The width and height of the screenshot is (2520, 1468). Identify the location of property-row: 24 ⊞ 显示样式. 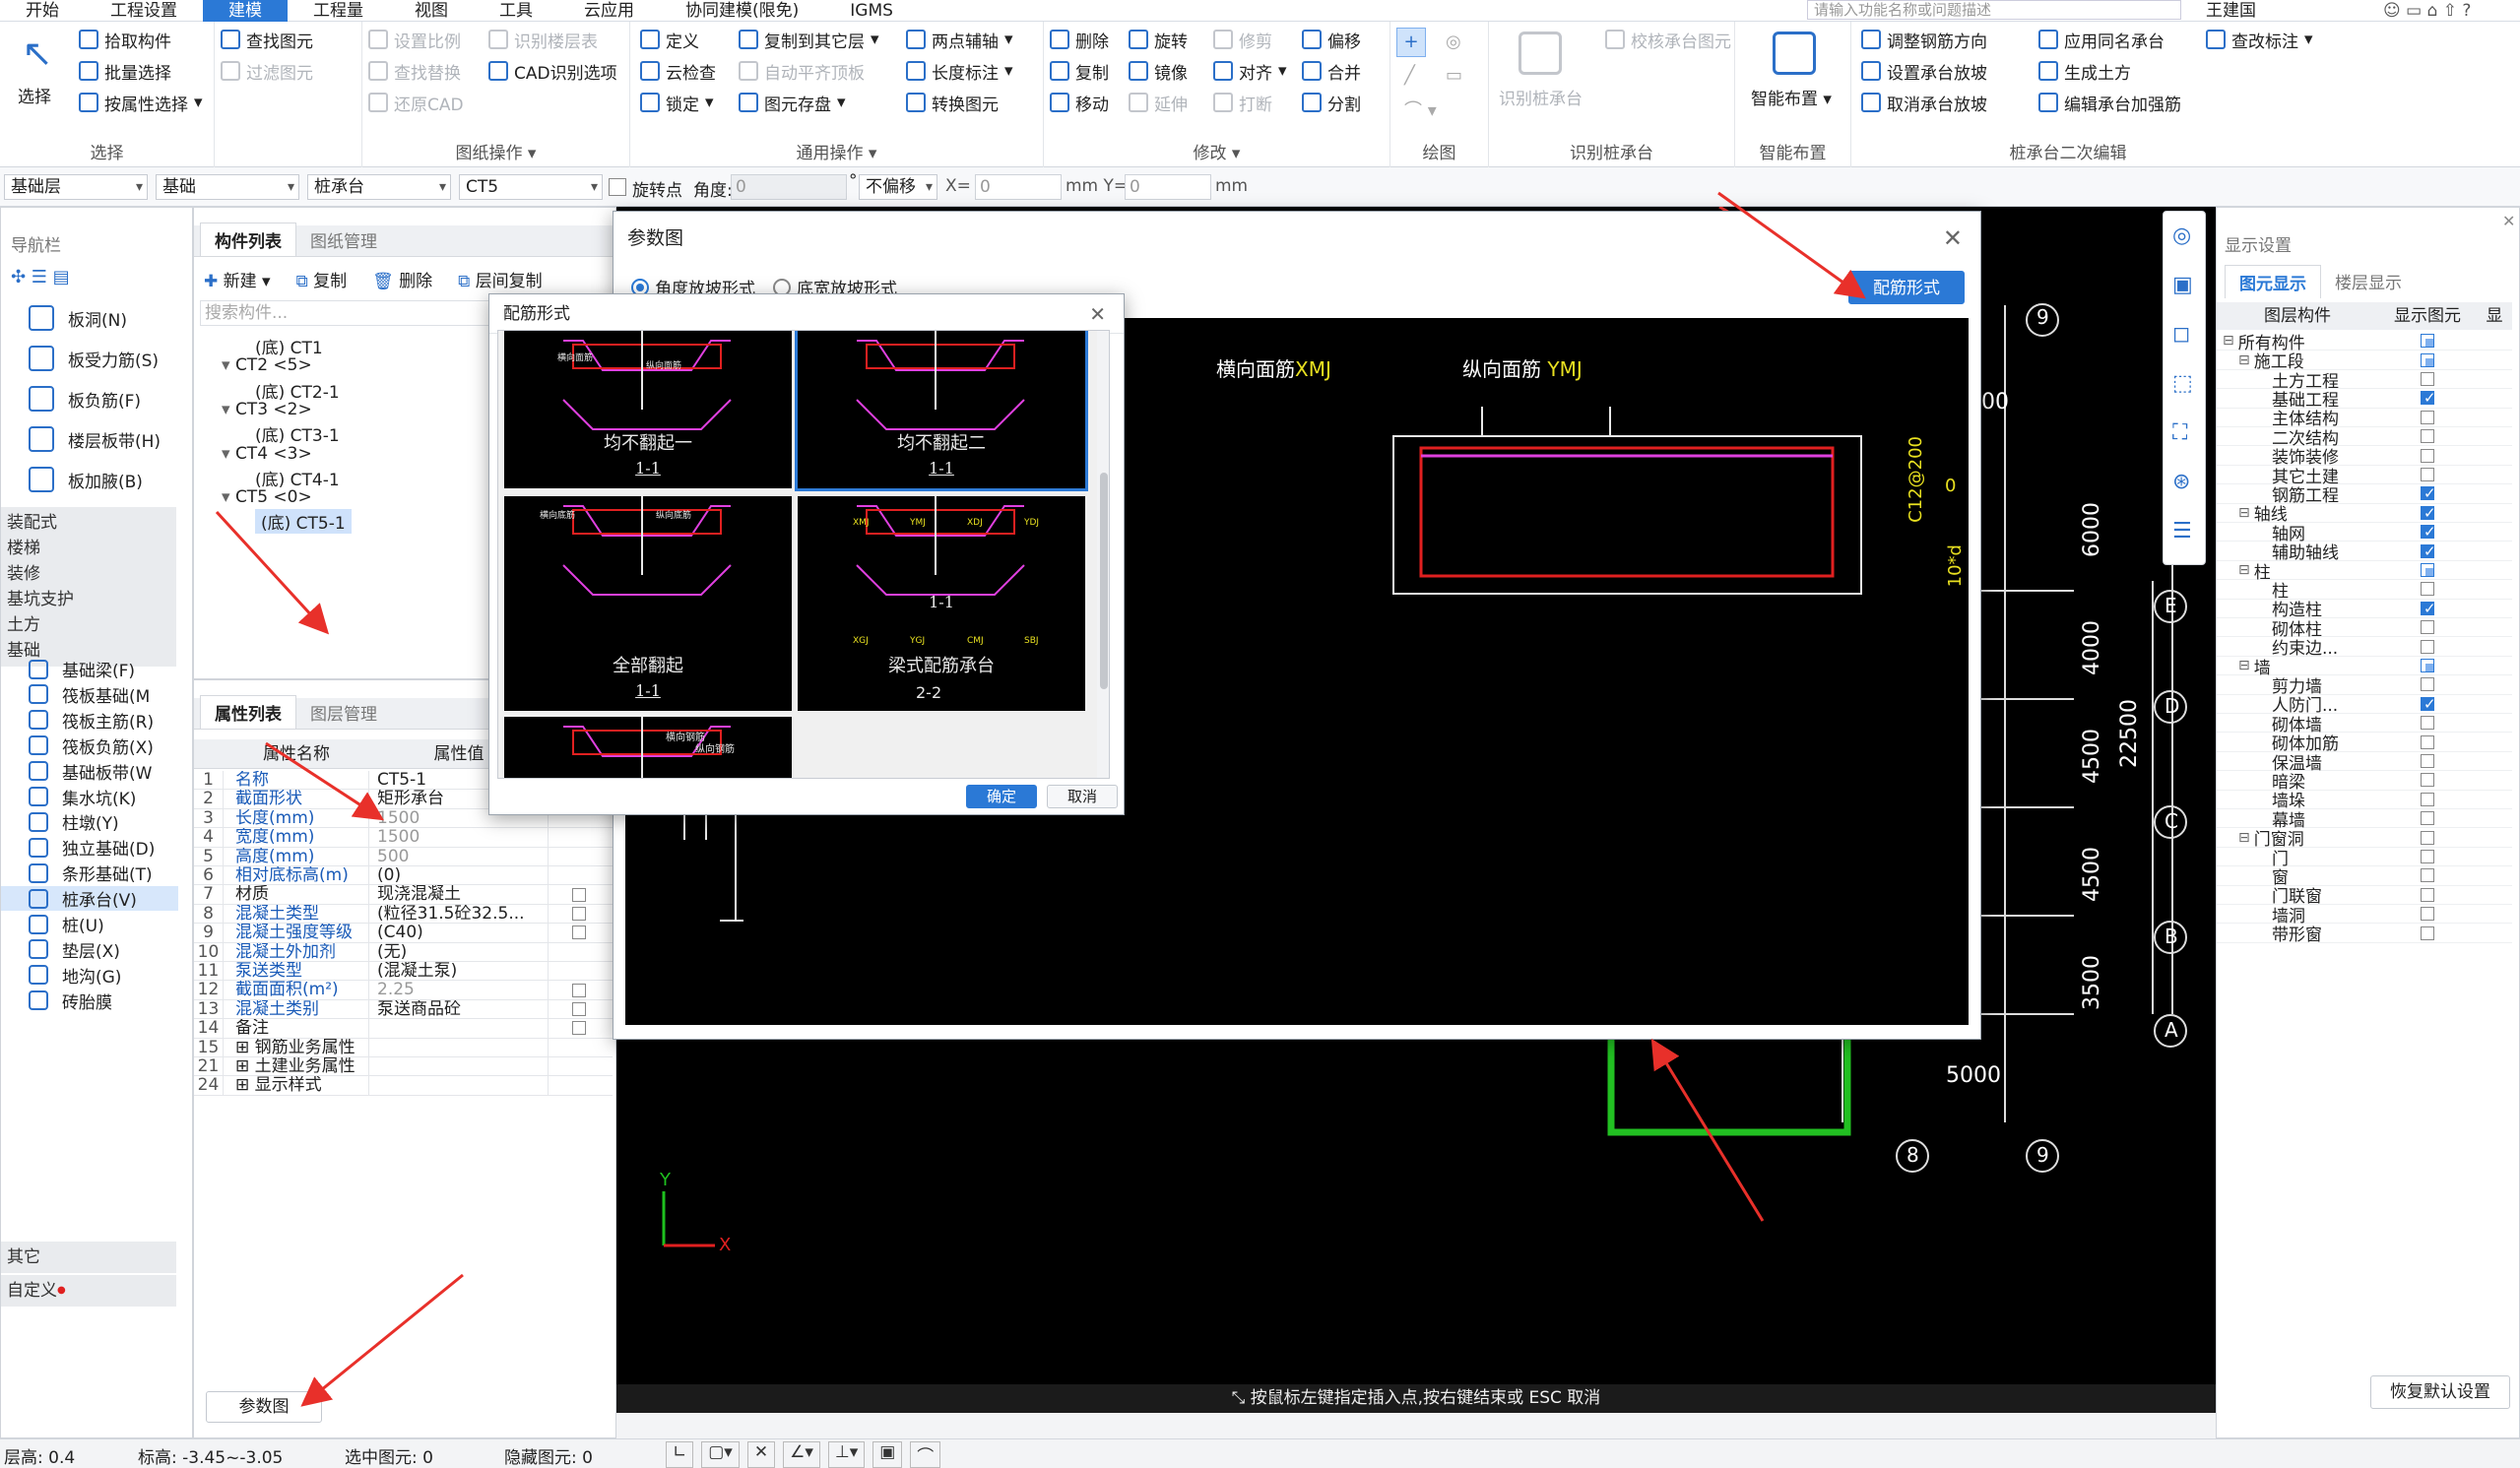
(403, 1086).